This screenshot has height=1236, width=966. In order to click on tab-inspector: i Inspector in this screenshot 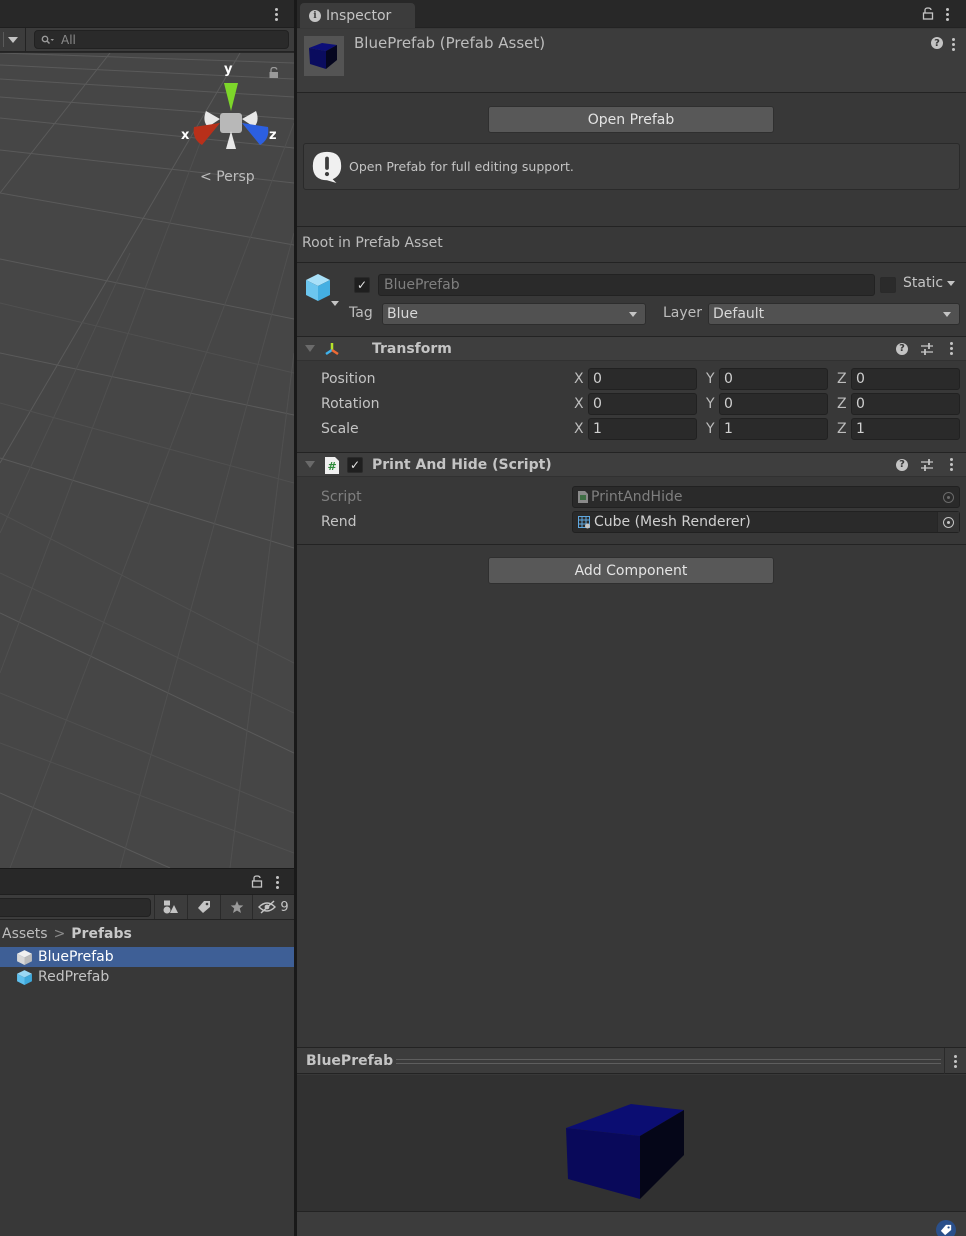, I will do `click(357, 15)`.